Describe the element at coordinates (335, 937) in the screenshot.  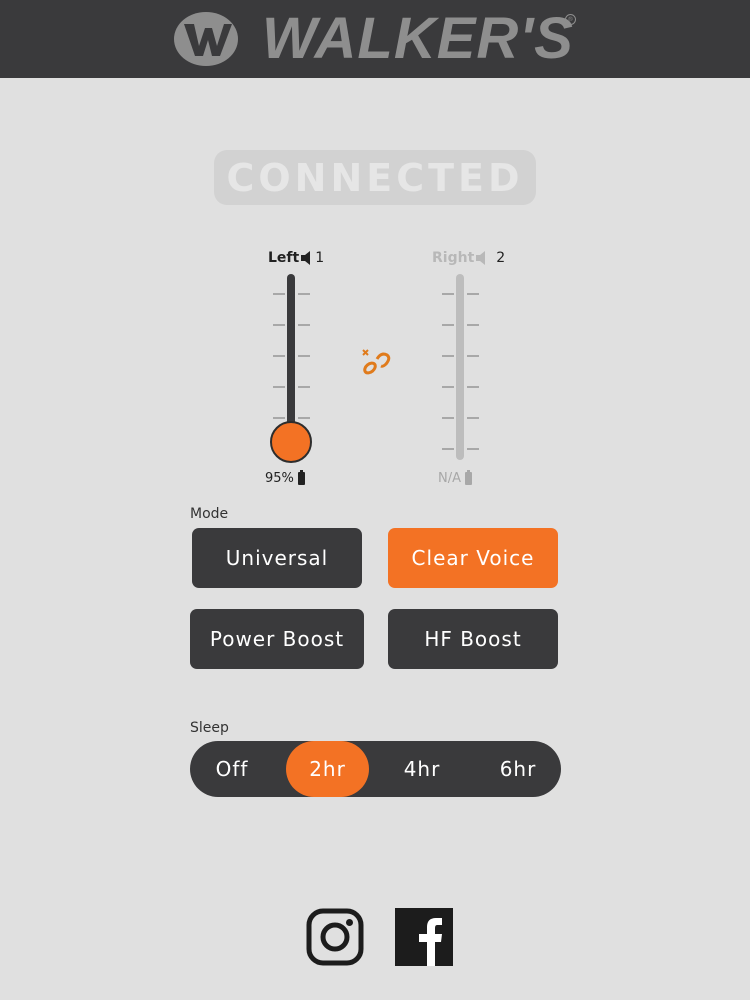
I see `instagram-icon` at that location.